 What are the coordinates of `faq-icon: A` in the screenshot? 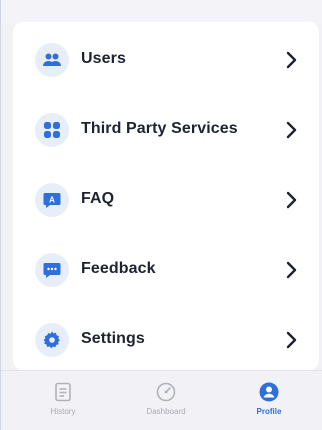 It's located at (52, 200).